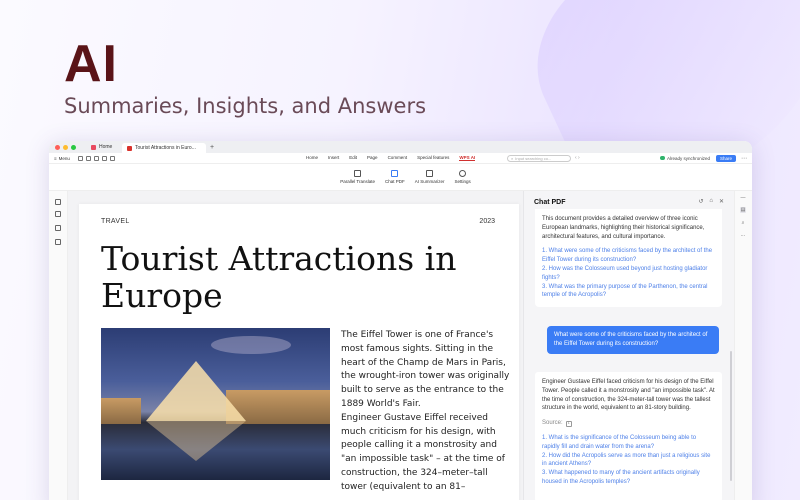 This screenshot has height=500, width=800. Describe the element at coordinates (93, 147) in the screenshot. I see `wps-home-icon` at that location.